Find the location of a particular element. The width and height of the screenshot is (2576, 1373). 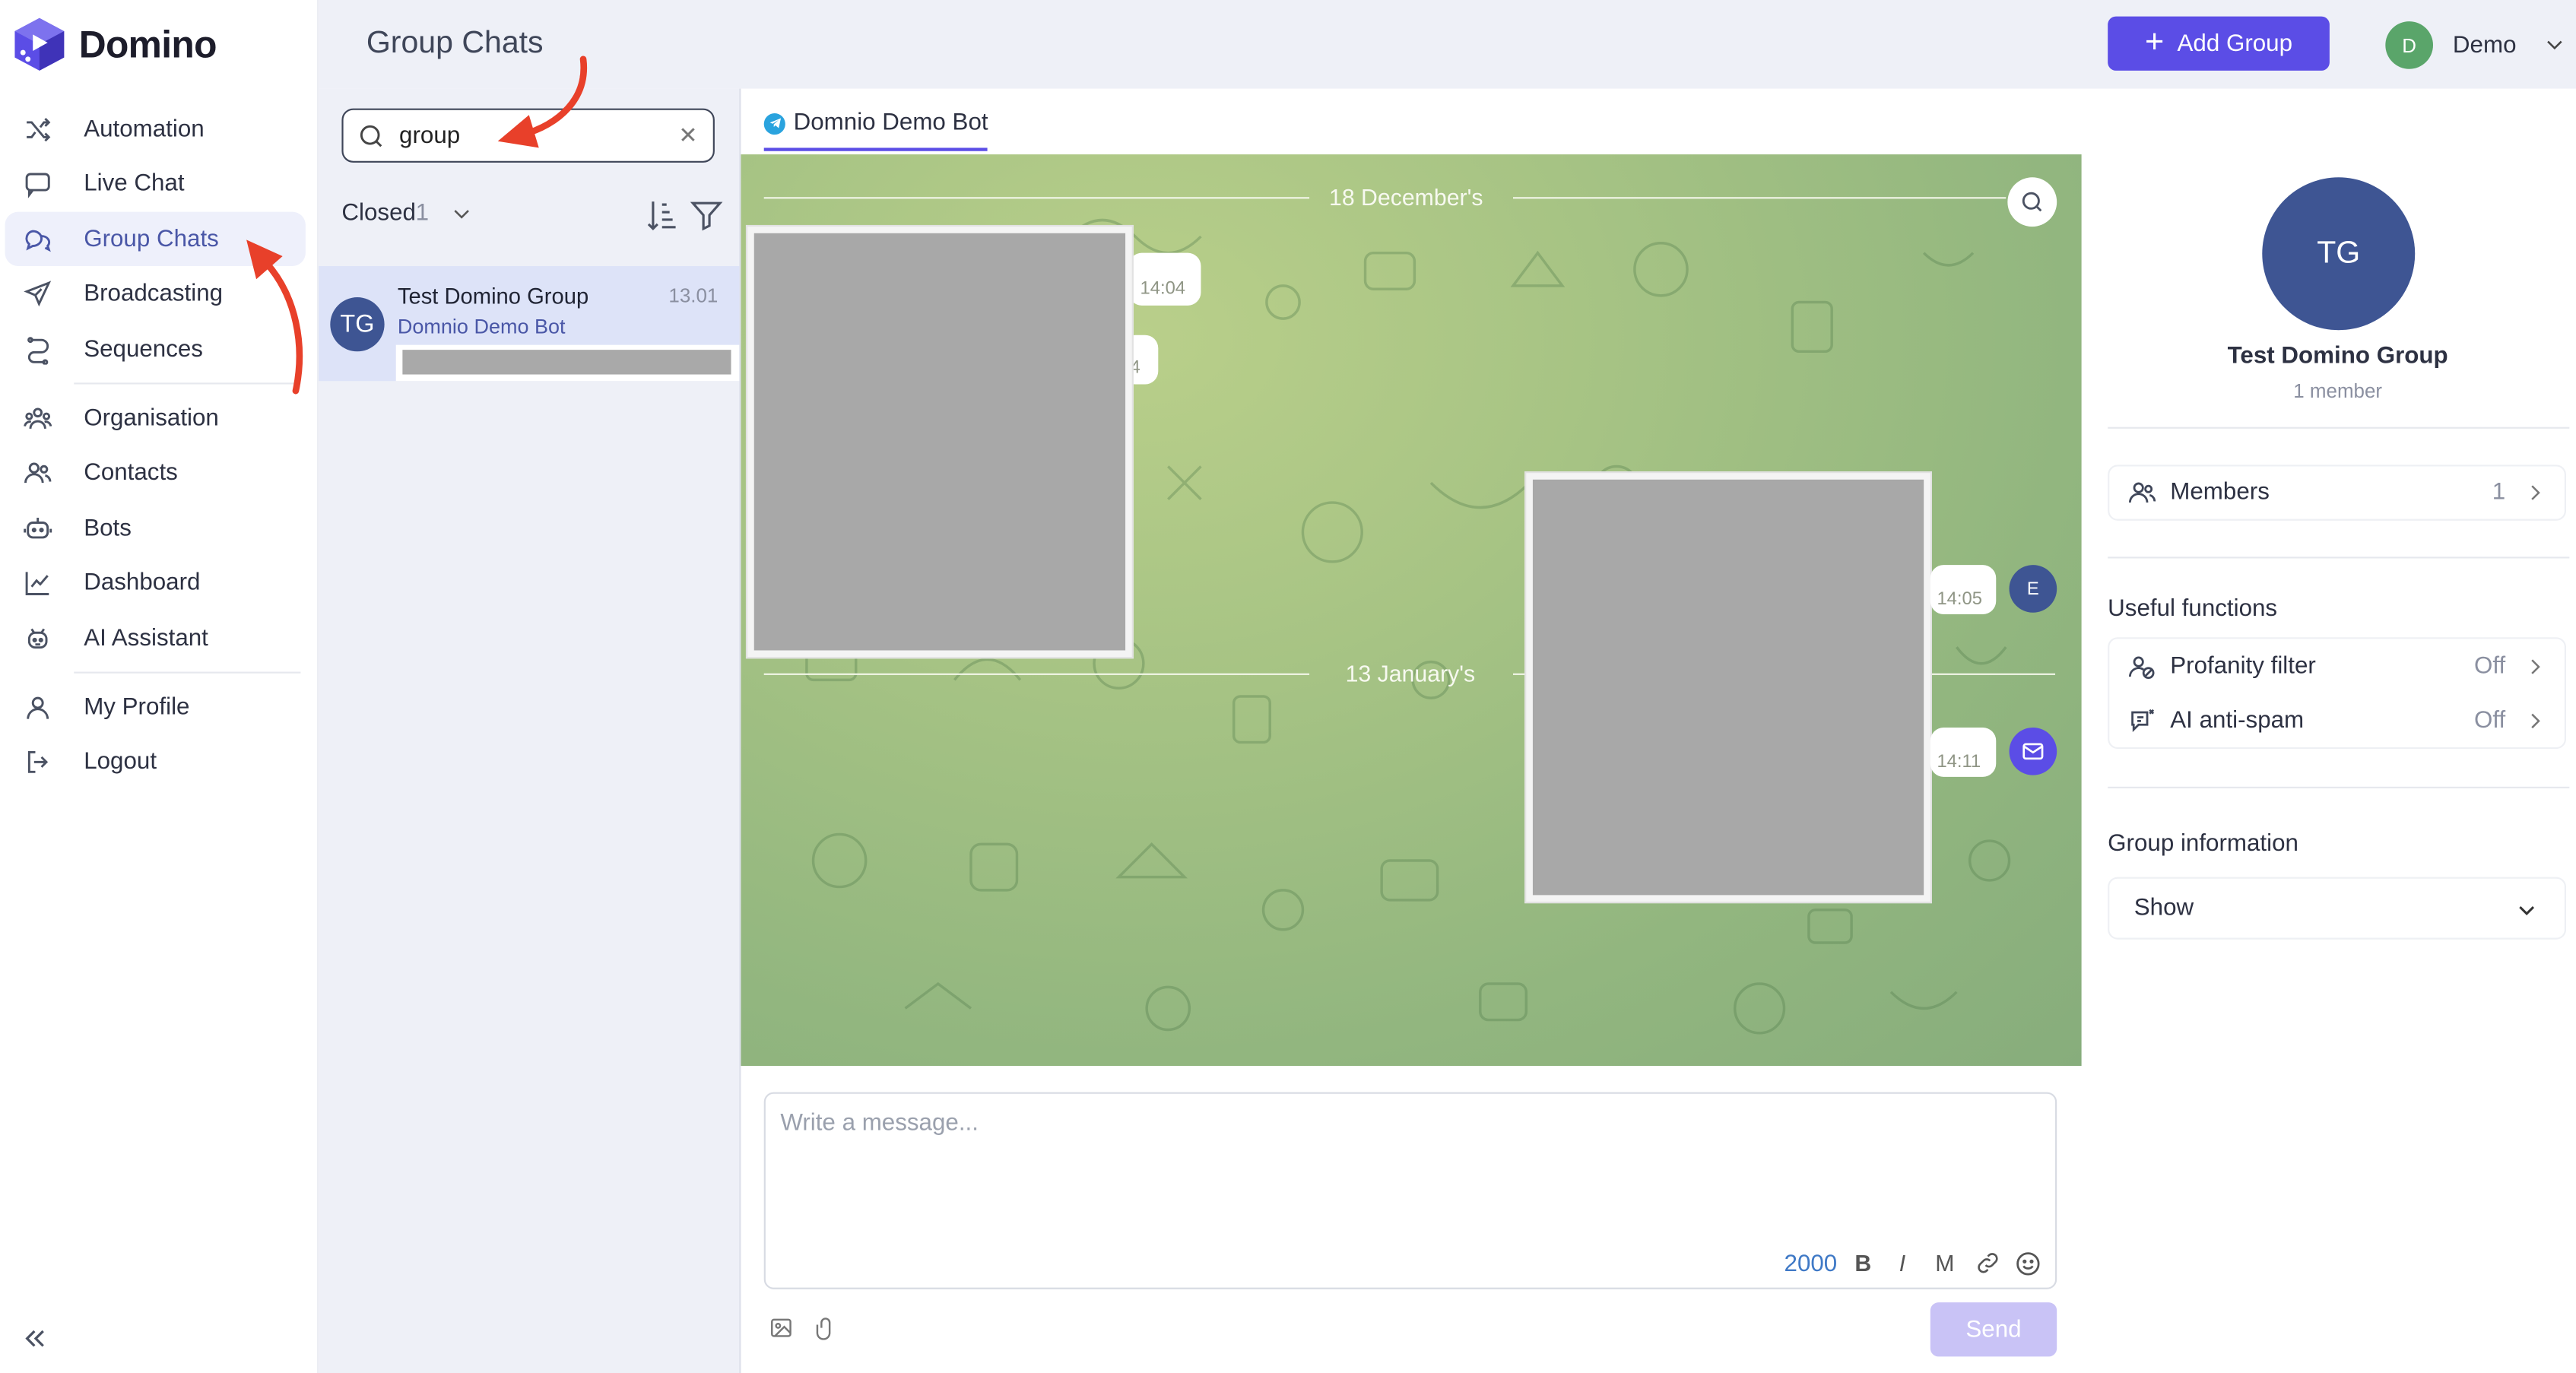

brand-logo: Domino is located at coordinates (115, 44).